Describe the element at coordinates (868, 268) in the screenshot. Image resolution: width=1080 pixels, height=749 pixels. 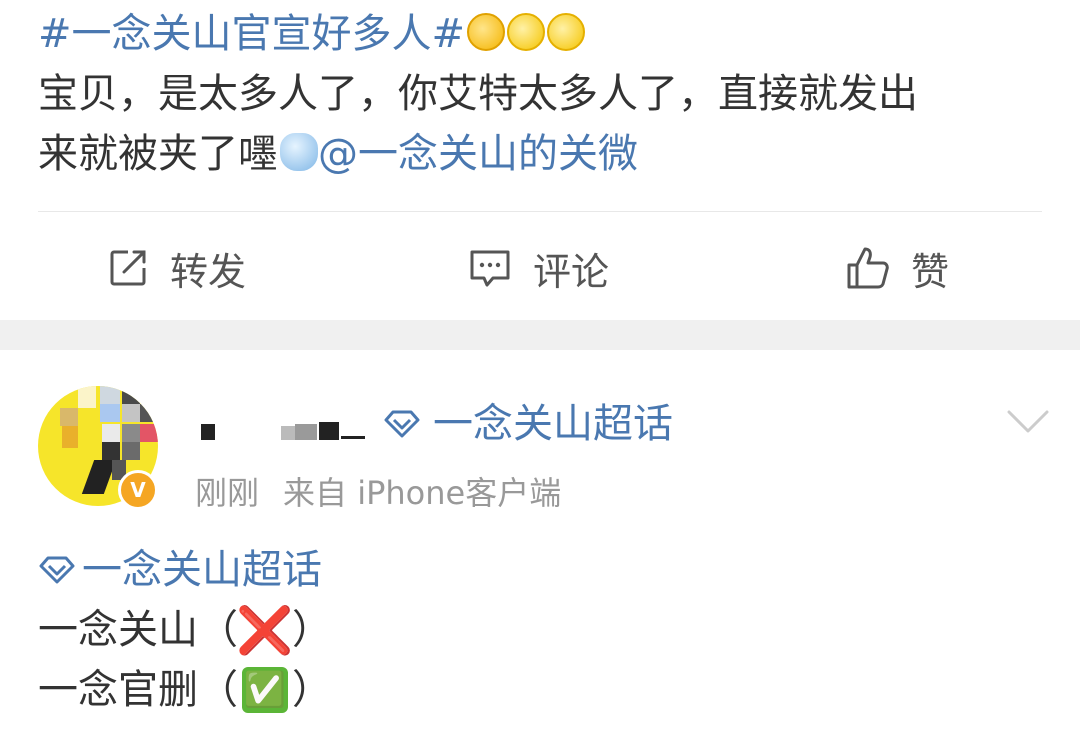
I see `thumbs-up-icon` at that location.